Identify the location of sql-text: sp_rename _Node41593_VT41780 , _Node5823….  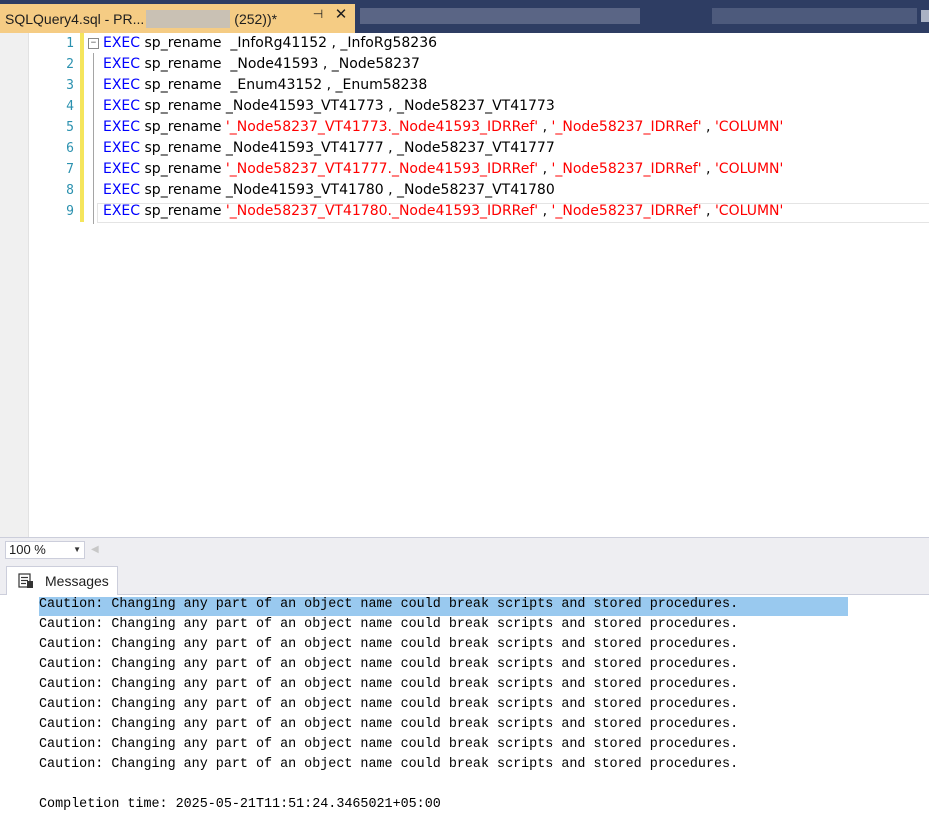
(347, 190).